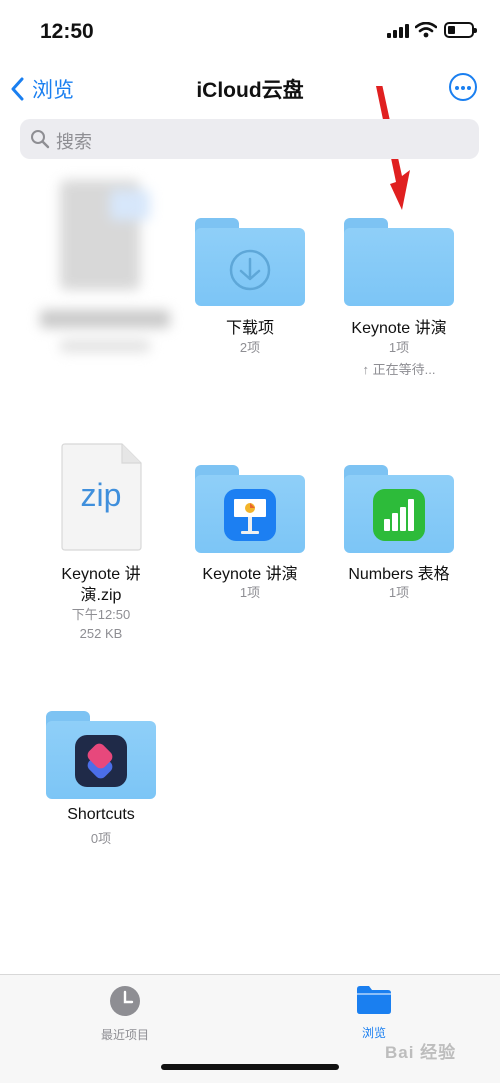  I want to click on tab-recents-label: 最近项目, so click(124, 1035).